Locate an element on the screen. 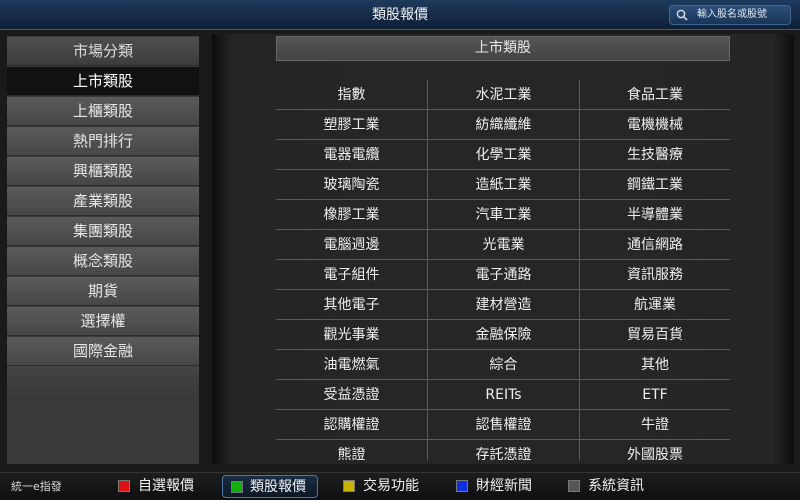 The image size is (800, 500). category-cell: 造紙工業 is located at coordinates (503, 185).